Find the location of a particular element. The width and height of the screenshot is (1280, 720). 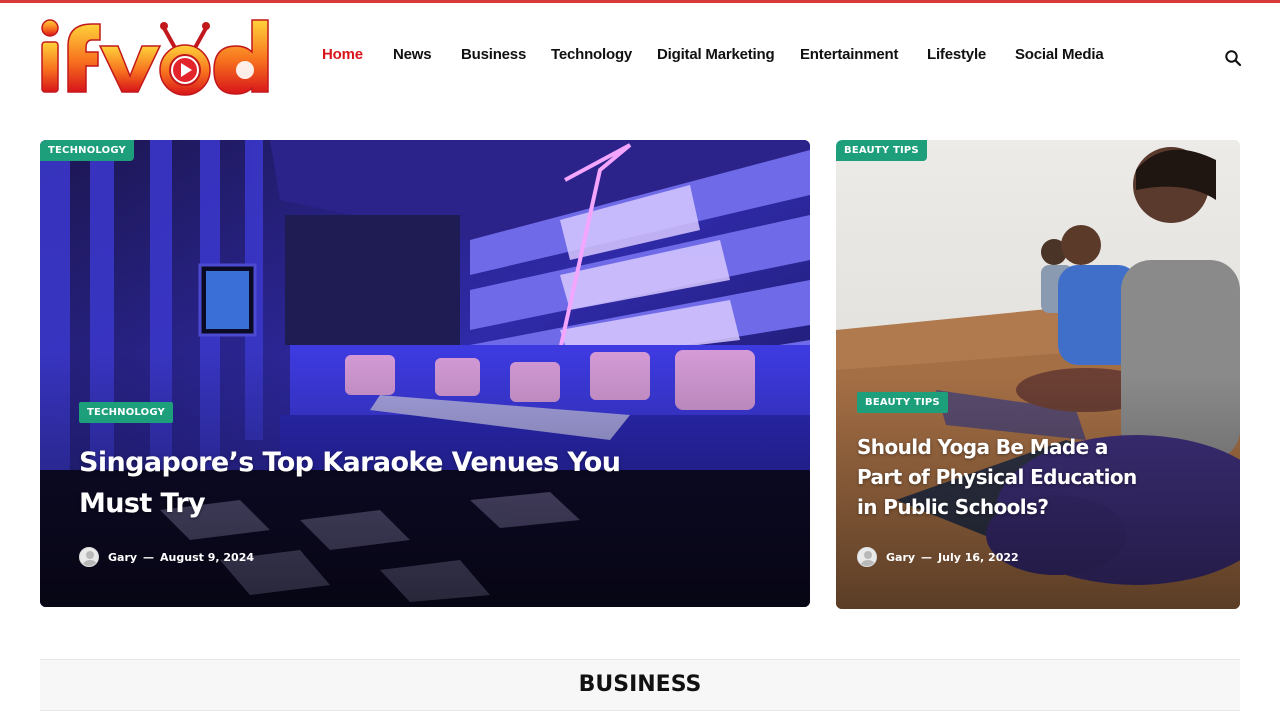

post-date: August 9, 2024 is located at coordinates (207, 557).